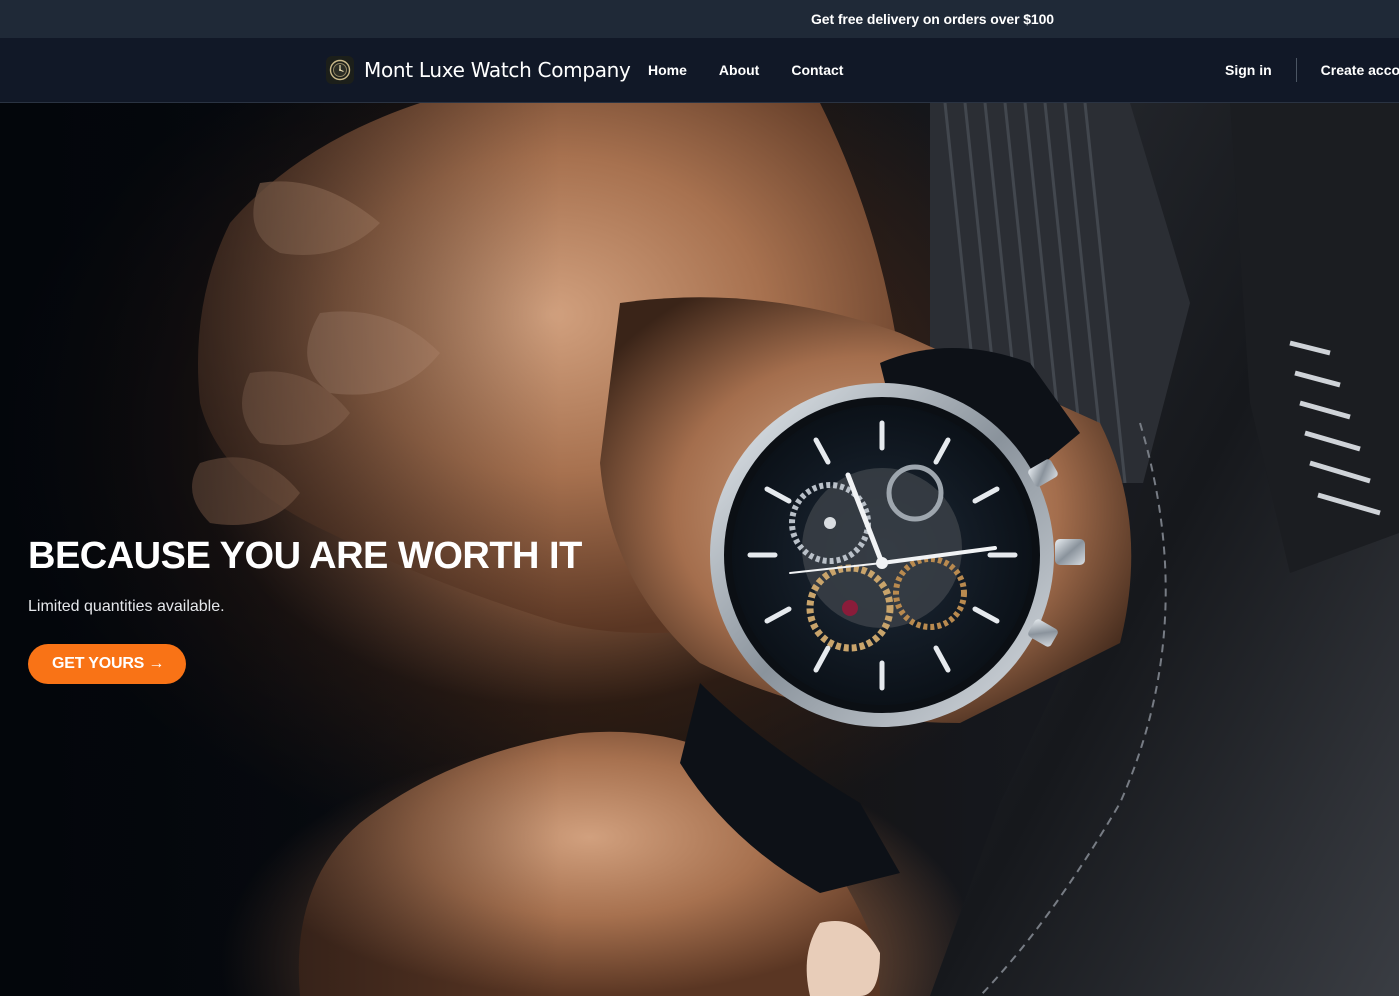  I want to click on nav-link-home: Home, so click(667, 70).